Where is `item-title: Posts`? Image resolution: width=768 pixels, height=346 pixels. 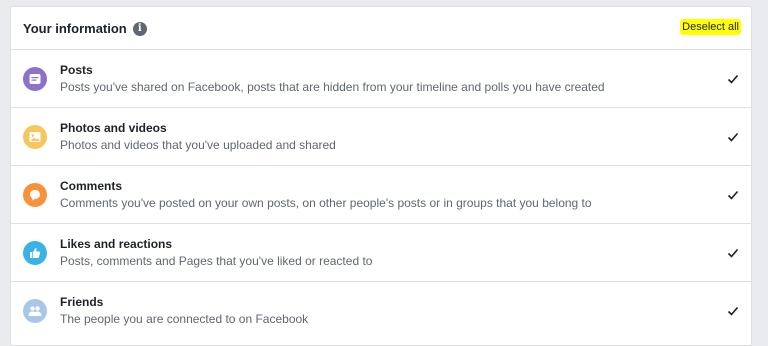
item-title: Posts is located at coordinates (76, 69).